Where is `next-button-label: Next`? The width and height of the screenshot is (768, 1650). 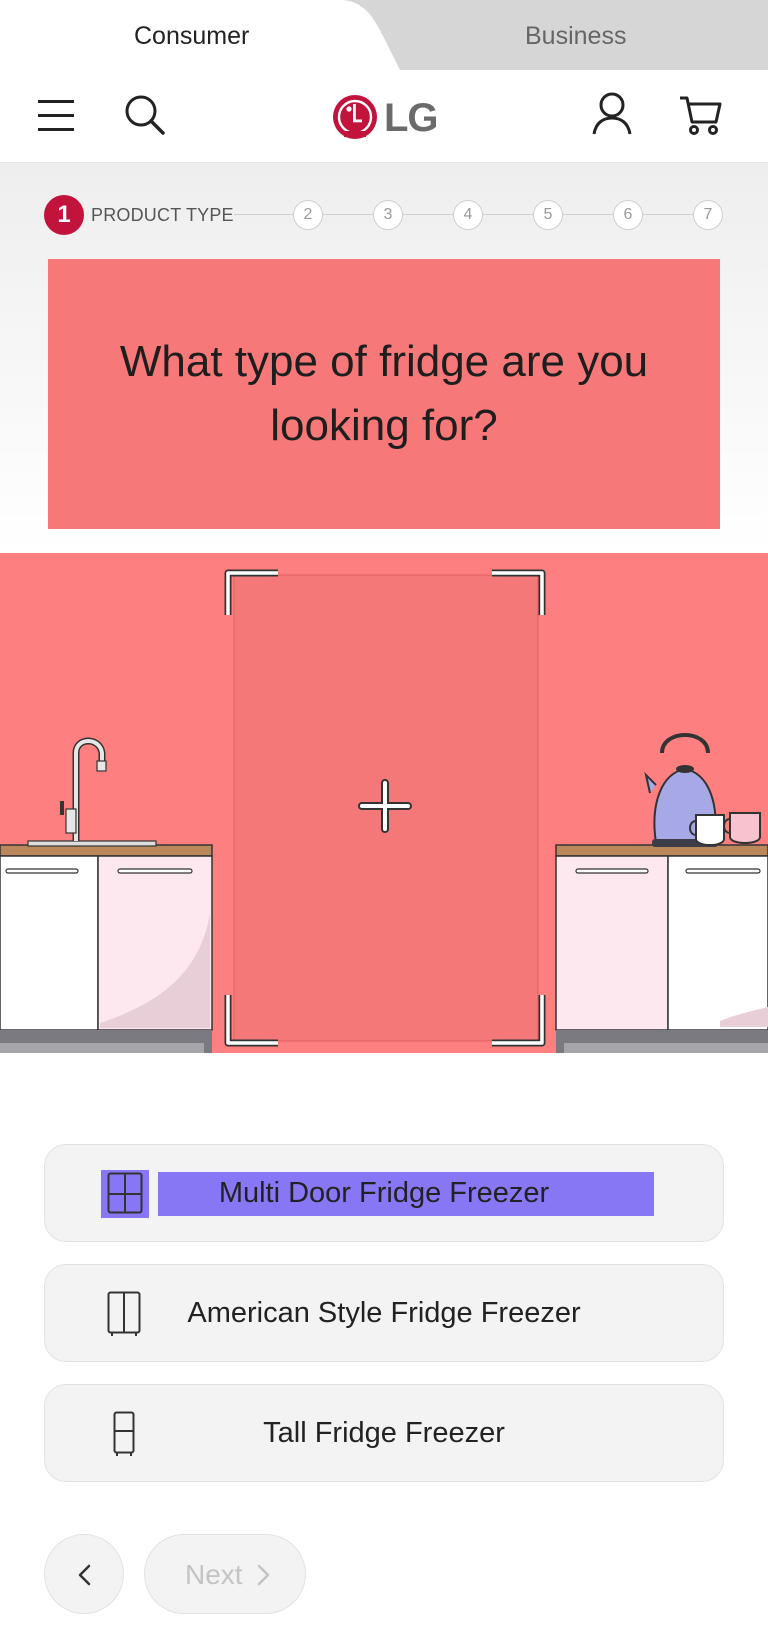
next-button-label: Next is located at coordinates (214, 1574).